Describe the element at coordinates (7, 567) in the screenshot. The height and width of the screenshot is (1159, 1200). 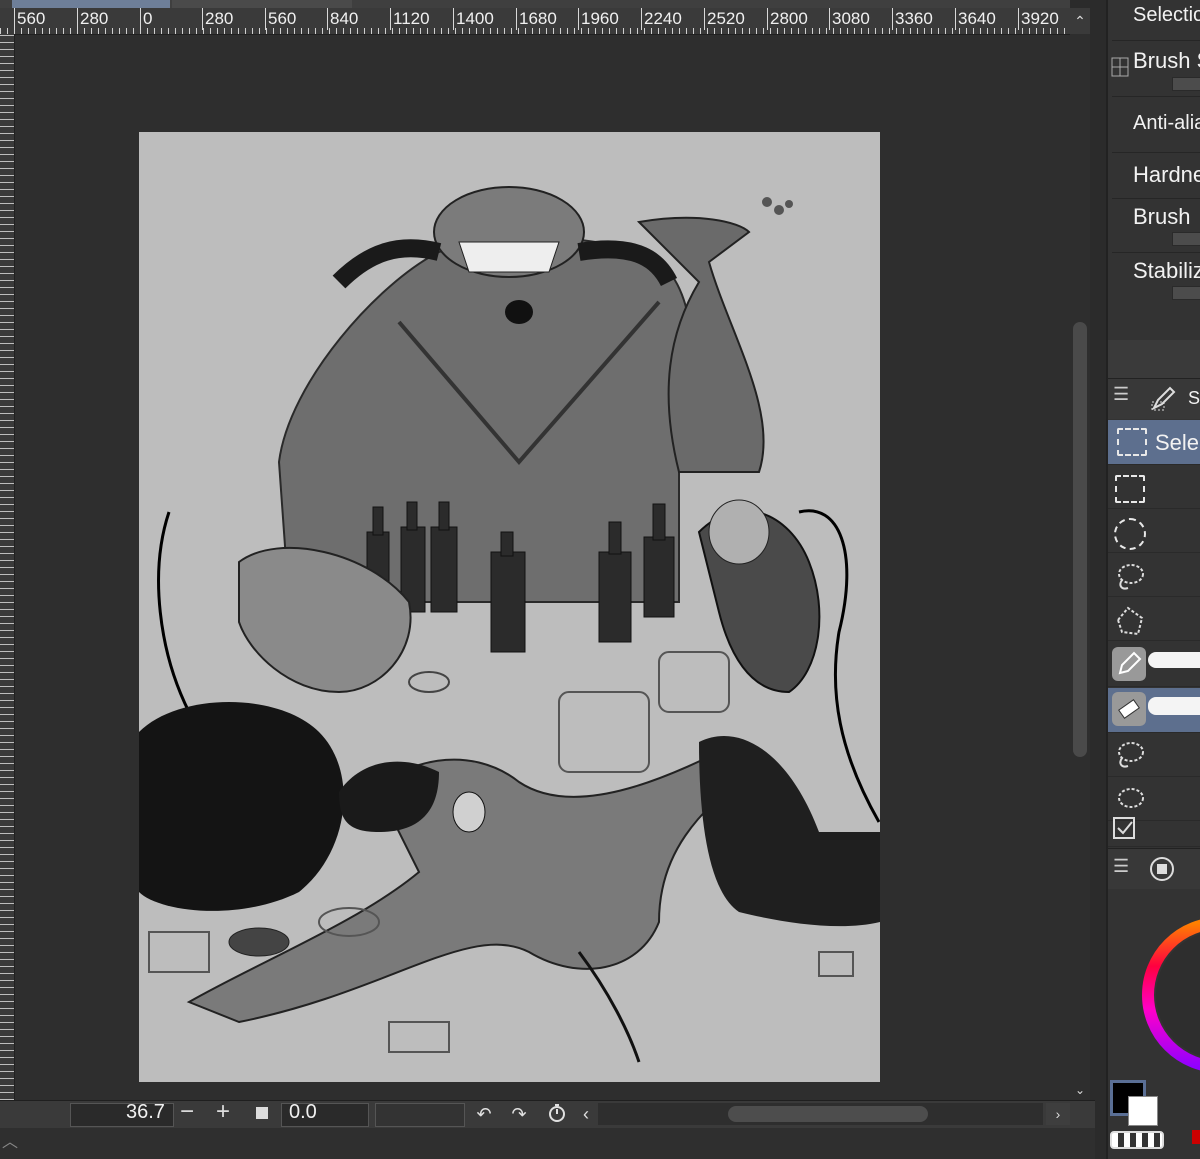
I see `vertical-ruler` at that location.